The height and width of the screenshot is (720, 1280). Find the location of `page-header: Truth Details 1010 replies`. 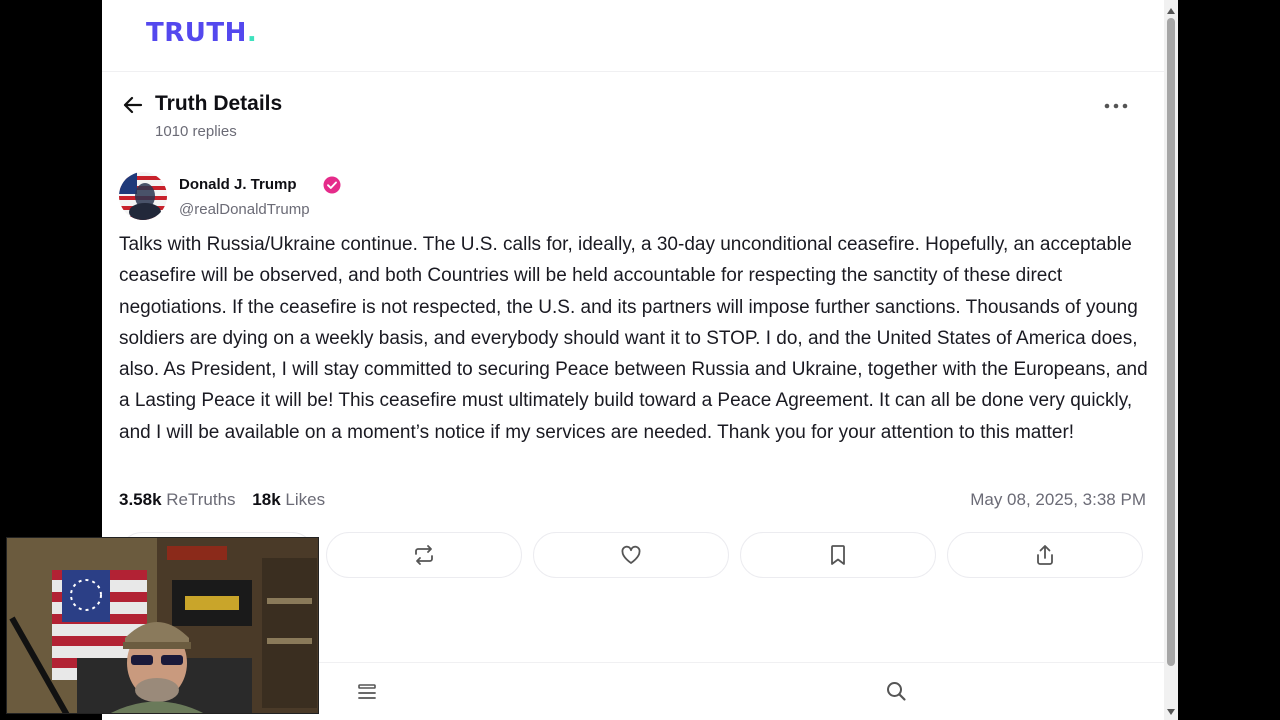

page-header: Truth Details 1010 replies is located at coordinates (633, 117).